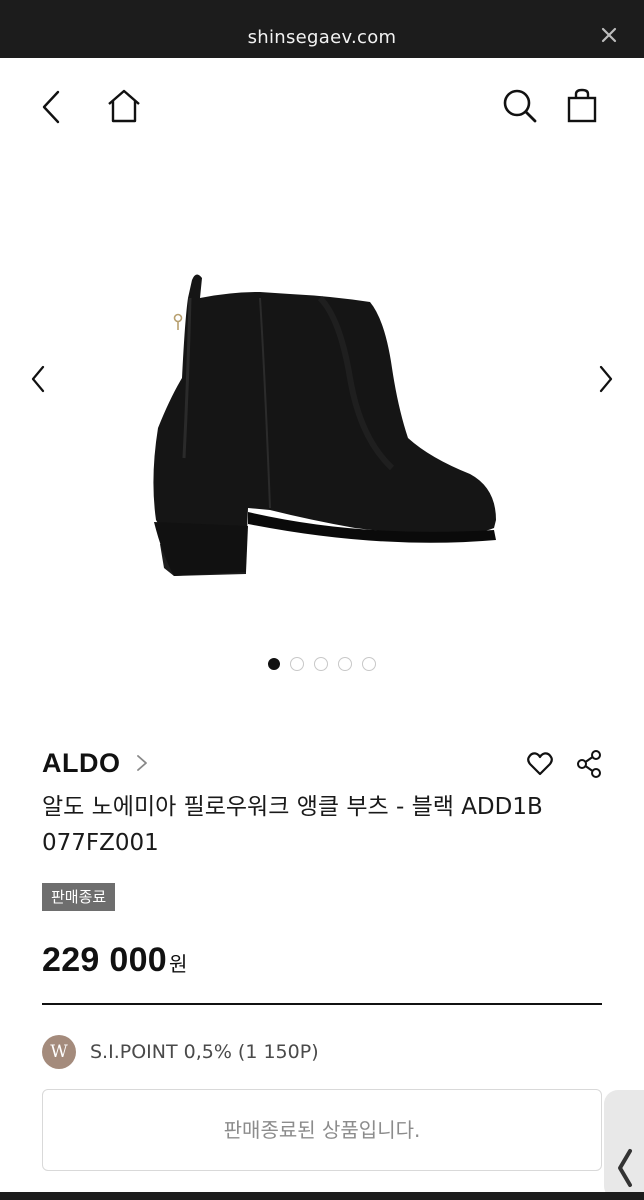 The width and height of the screenshot is (644, 1200). Describe the element at coordinates (59, 1052) in the screenshot. I see `points-logo: W` at that location.